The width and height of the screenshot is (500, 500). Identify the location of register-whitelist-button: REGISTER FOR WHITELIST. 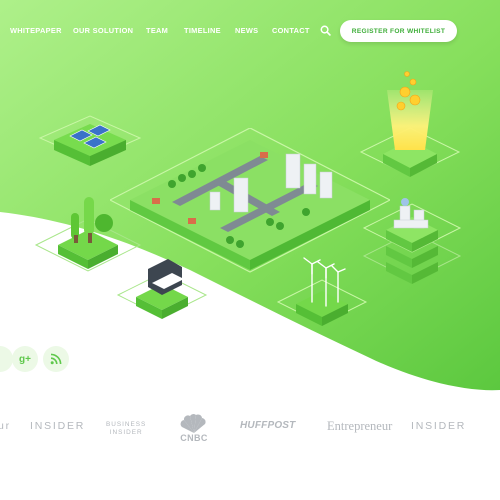
(398, 31).